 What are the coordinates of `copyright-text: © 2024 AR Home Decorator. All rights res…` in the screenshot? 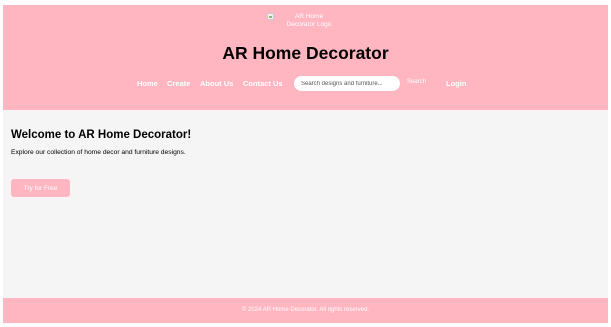 It's located at (305, 310).